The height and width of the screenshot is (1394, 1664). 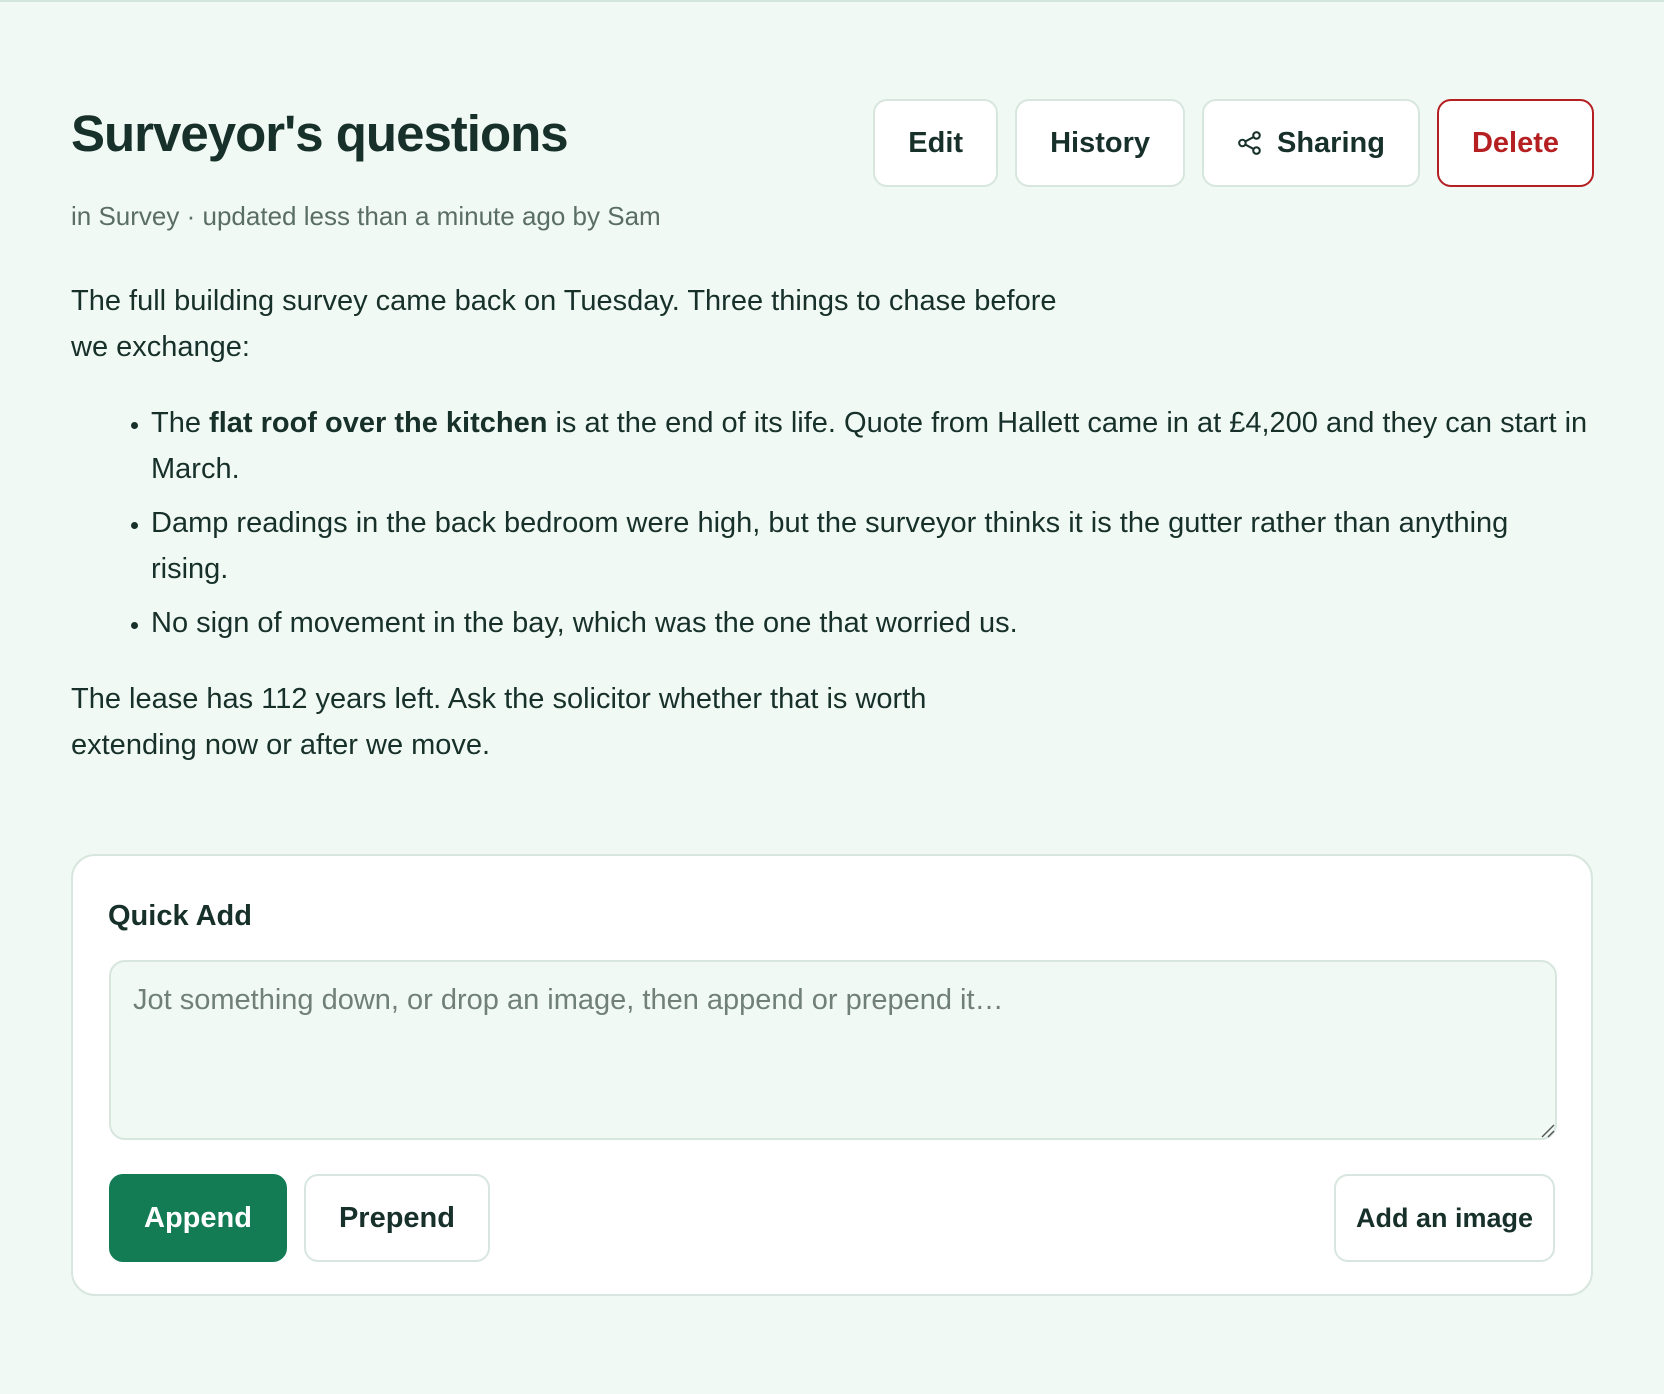 What do you see at coordinates (833, 1050) in the screenshot?
I see `quick-add-input` at bounding box center [833, 1050].